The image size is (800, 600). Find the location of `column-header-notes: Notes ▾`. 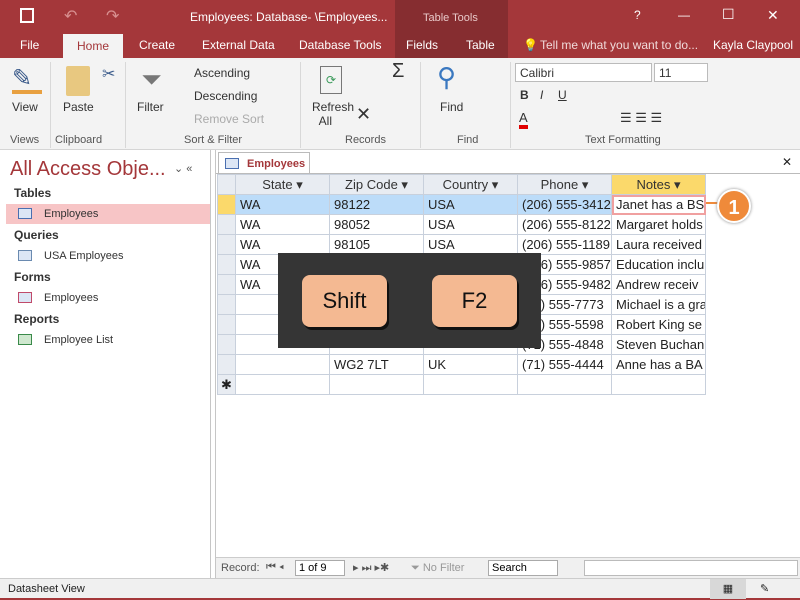

column-header-notes: Notes ▾ is located at coordinates (658, 184).